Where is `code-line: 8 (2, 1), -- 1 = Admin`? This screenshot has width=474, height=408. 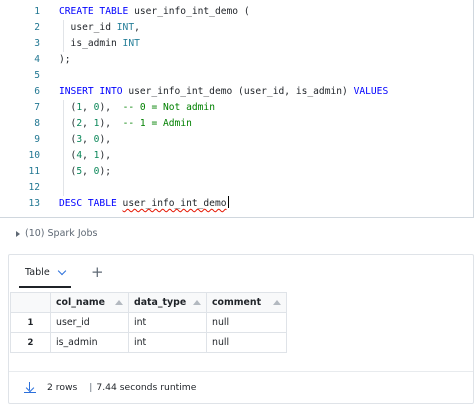
code-line: 8 (2, 1), -- 1 = Admin is located at coordinates (237, 124).